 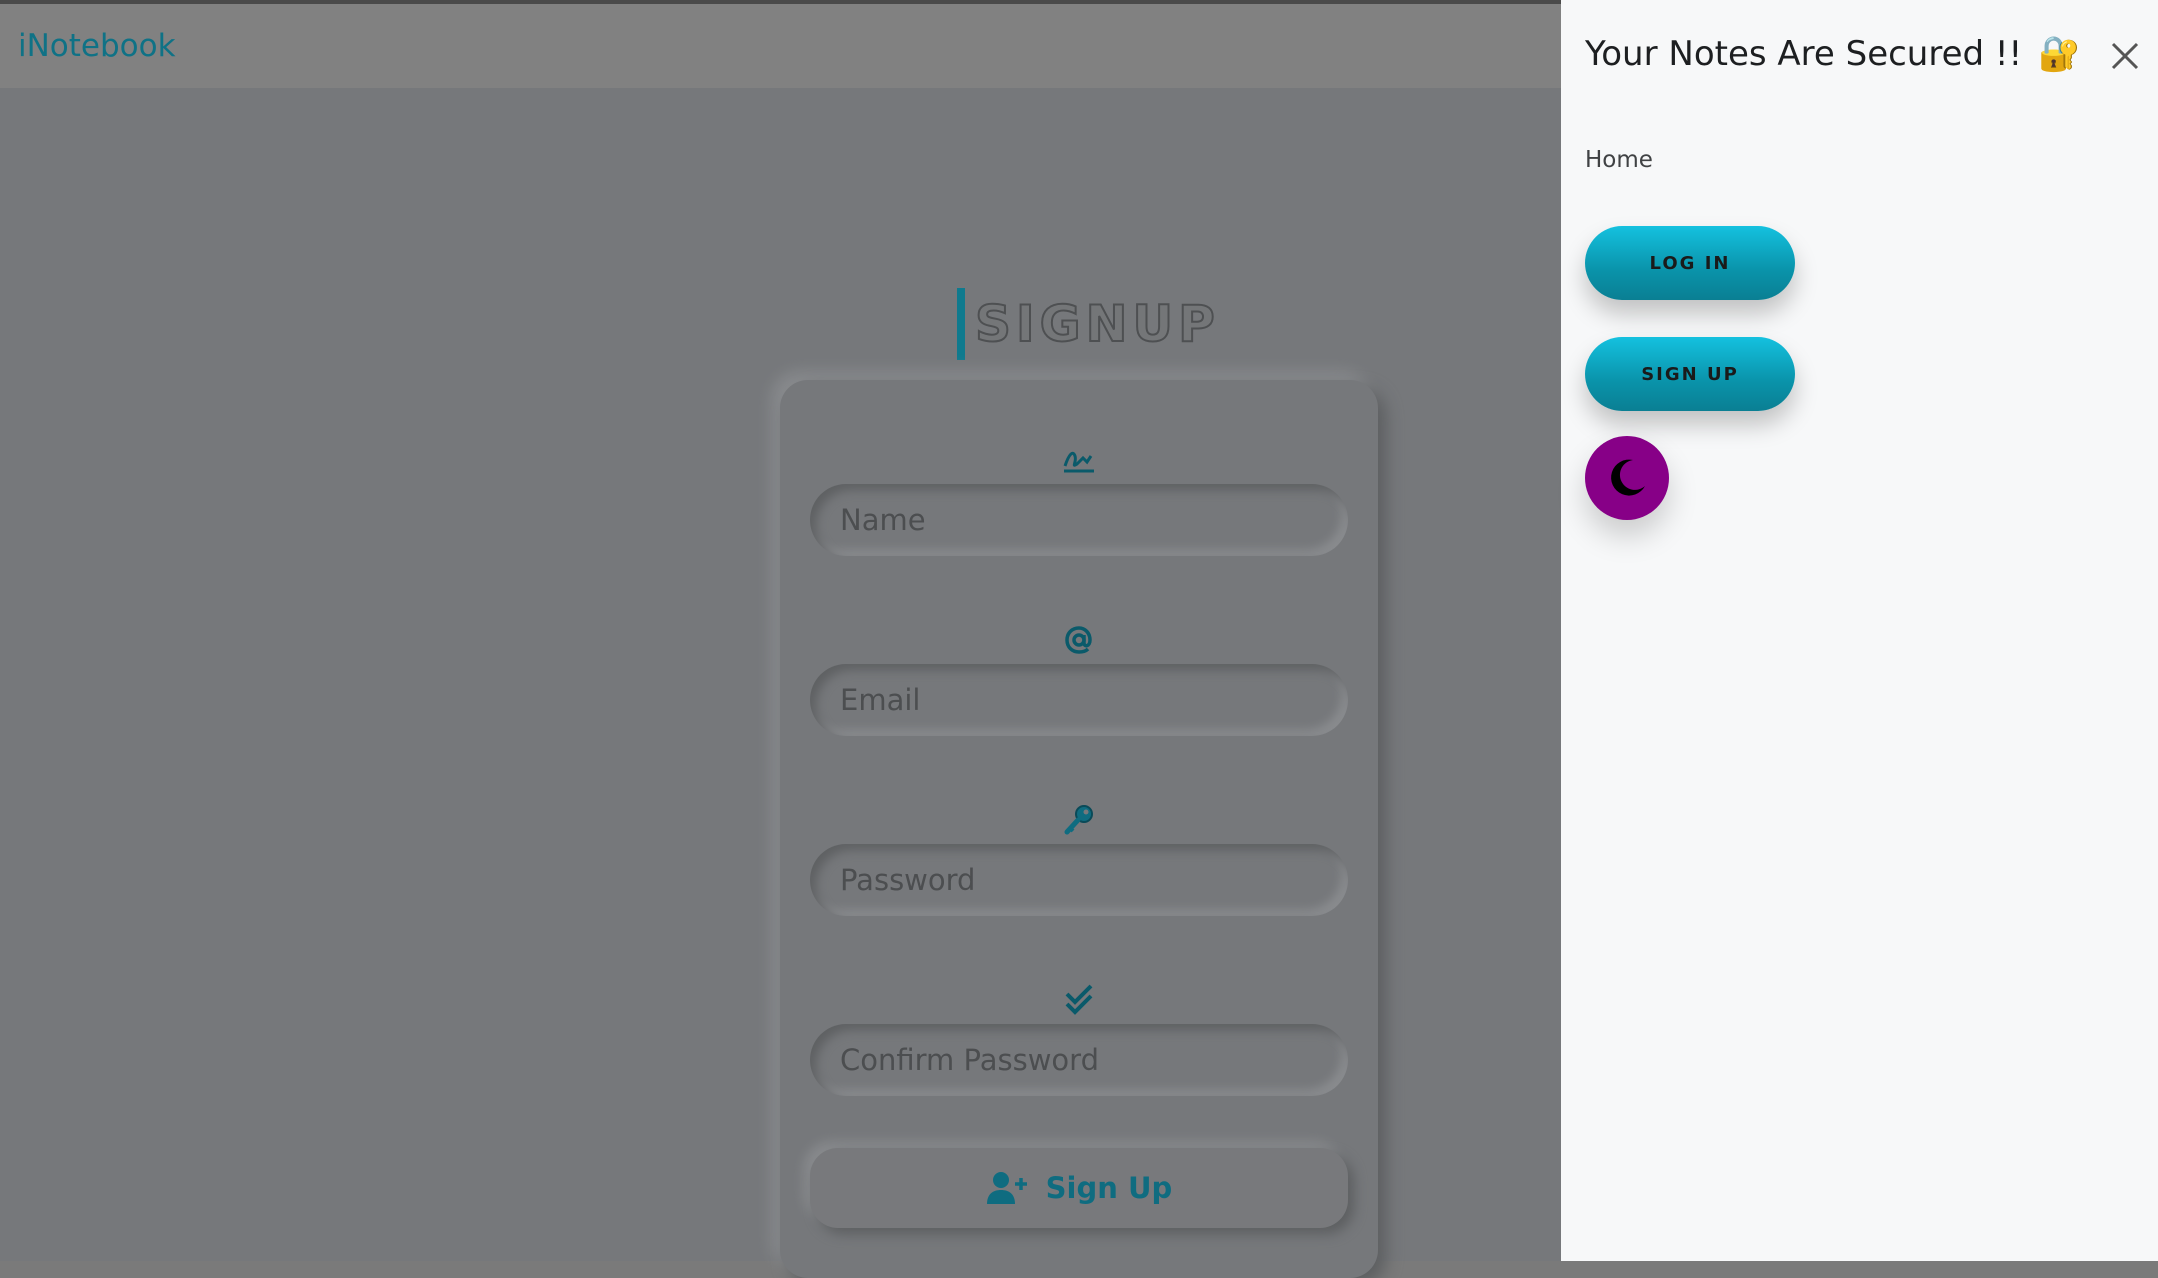 I want to click on brand-link: iNotebook, so click(x=97, y=46).